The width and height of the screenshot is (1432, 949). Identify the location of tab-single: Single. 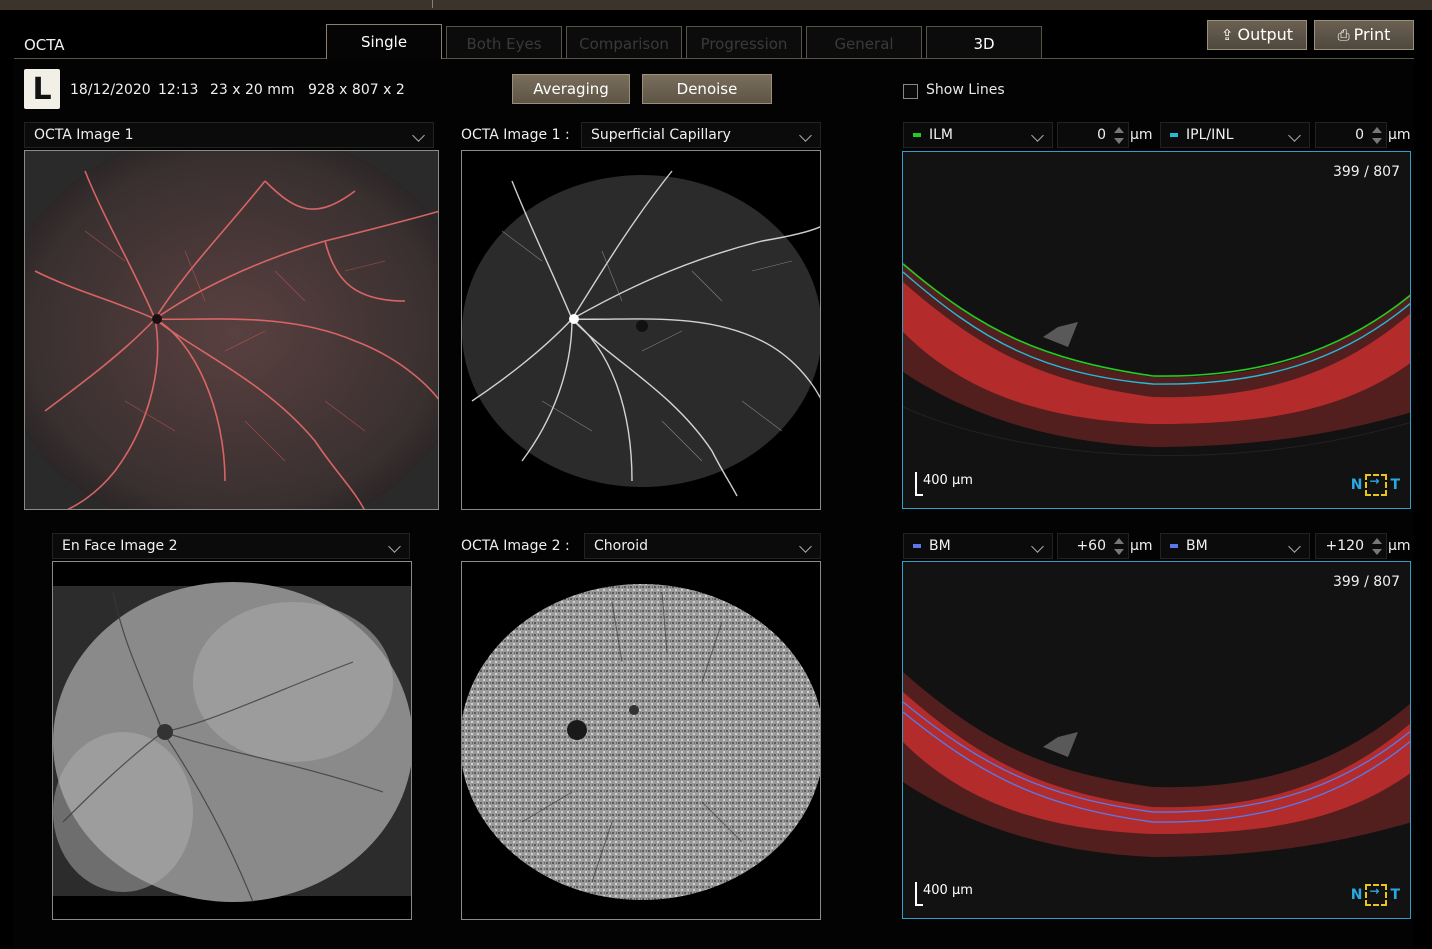
(384, 41).